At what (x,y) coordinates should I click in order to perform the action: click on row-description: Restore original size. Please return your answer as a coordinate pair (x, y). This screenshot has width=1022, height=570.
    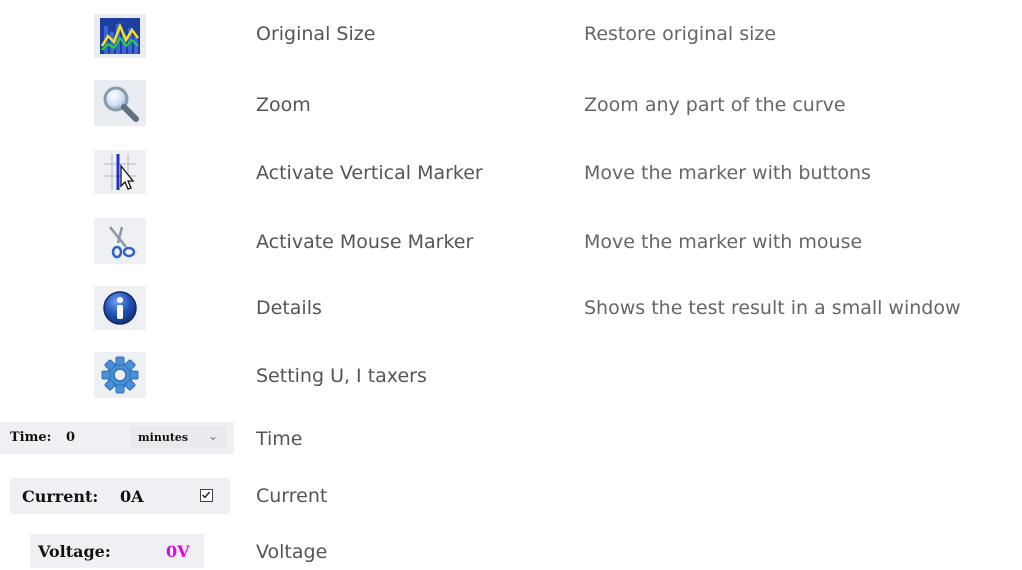
    Looking at the image, I should click on (680, 34).